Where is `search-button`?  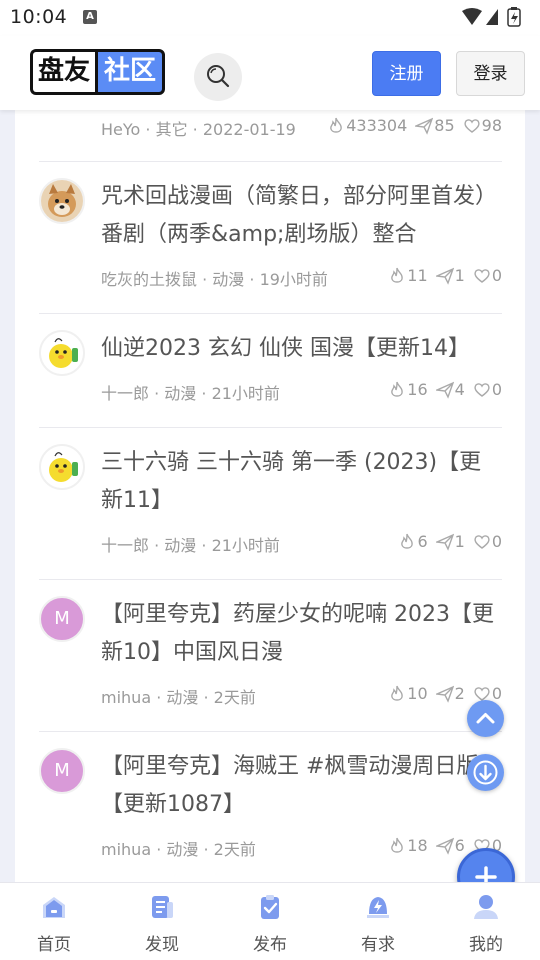 search-button is located at coordinates (218, 77).